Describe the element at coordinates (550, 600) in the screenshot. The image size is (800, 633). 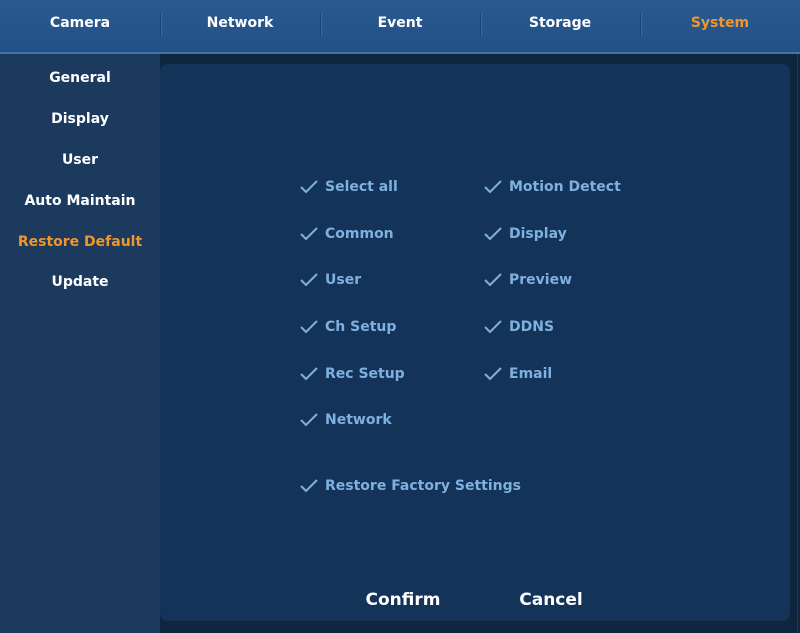
I see `cancel-button: Cancel` at that location.